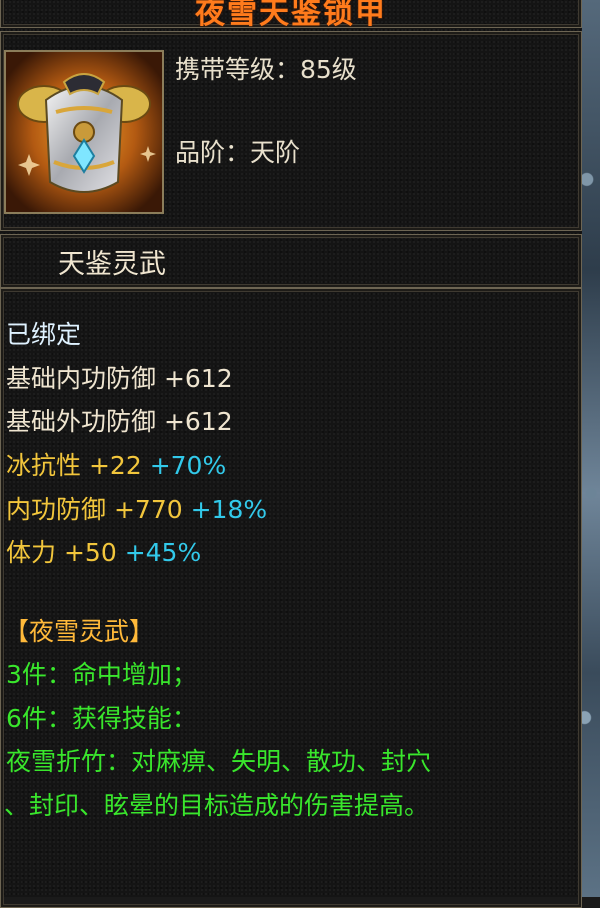 The width and height of the screenshot is (600, 908). I want to click on armor-chest-icon, so click(84, 132).